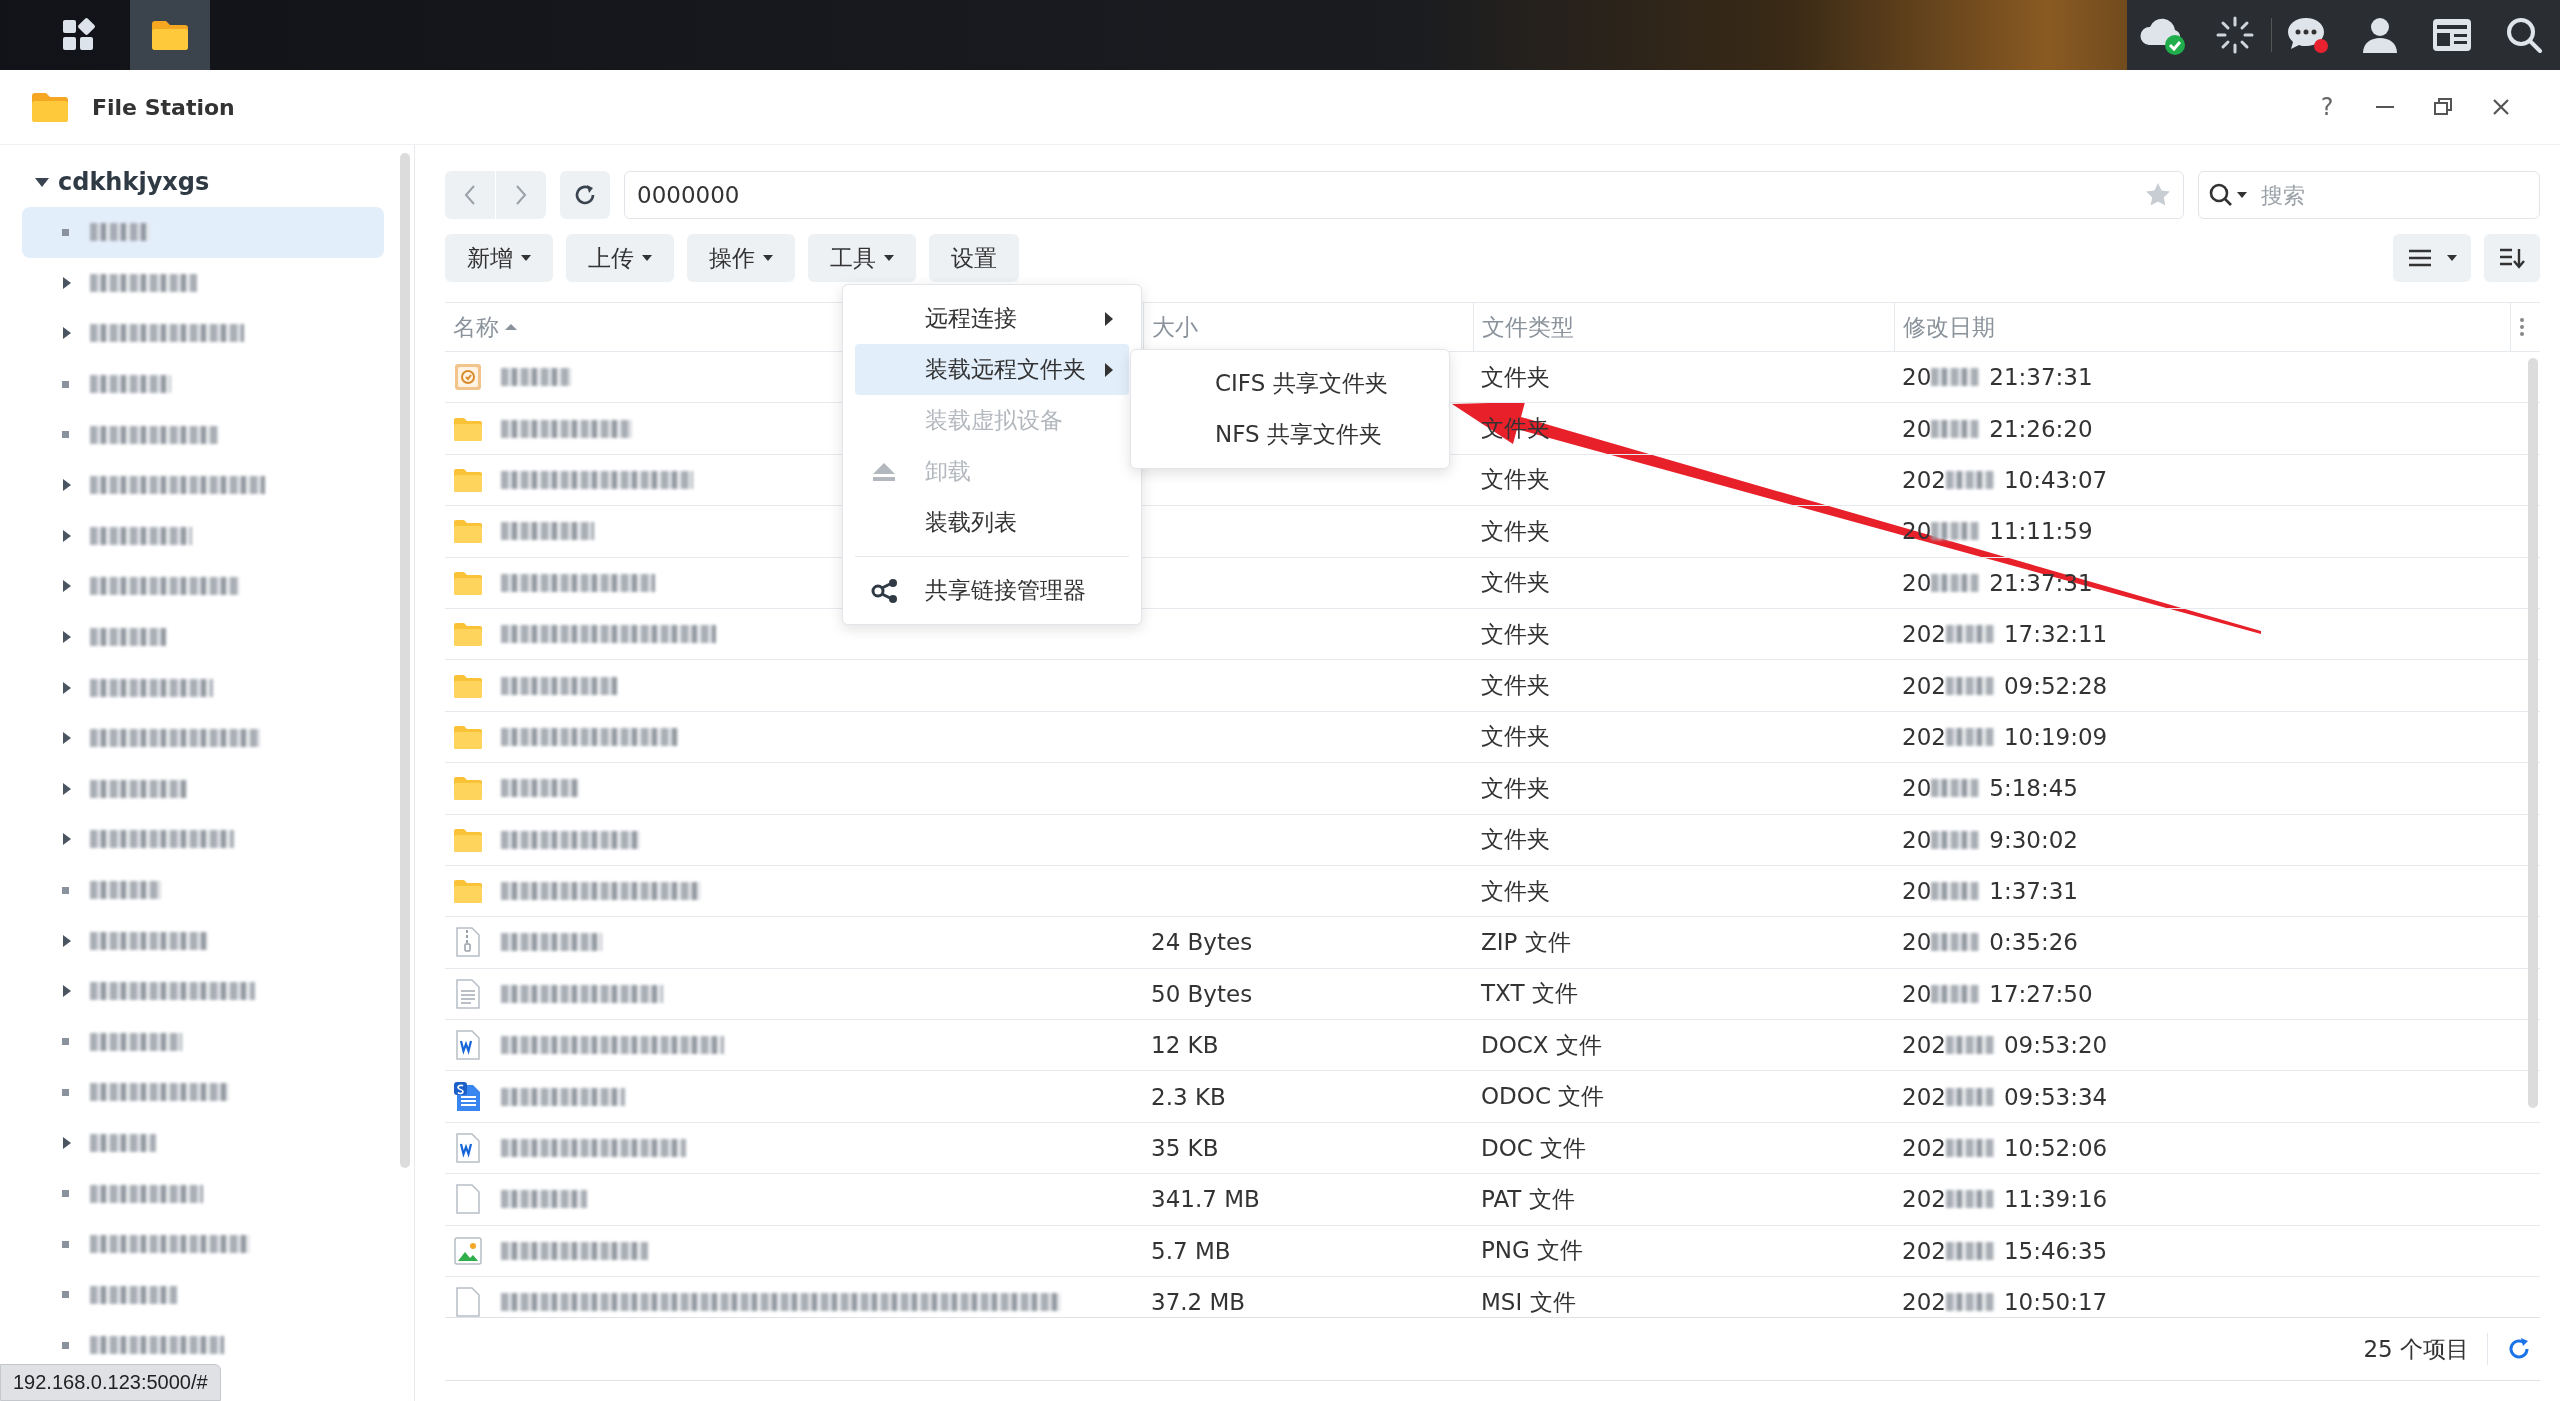  I want to click on word-document-icon, so click(468, 1045).